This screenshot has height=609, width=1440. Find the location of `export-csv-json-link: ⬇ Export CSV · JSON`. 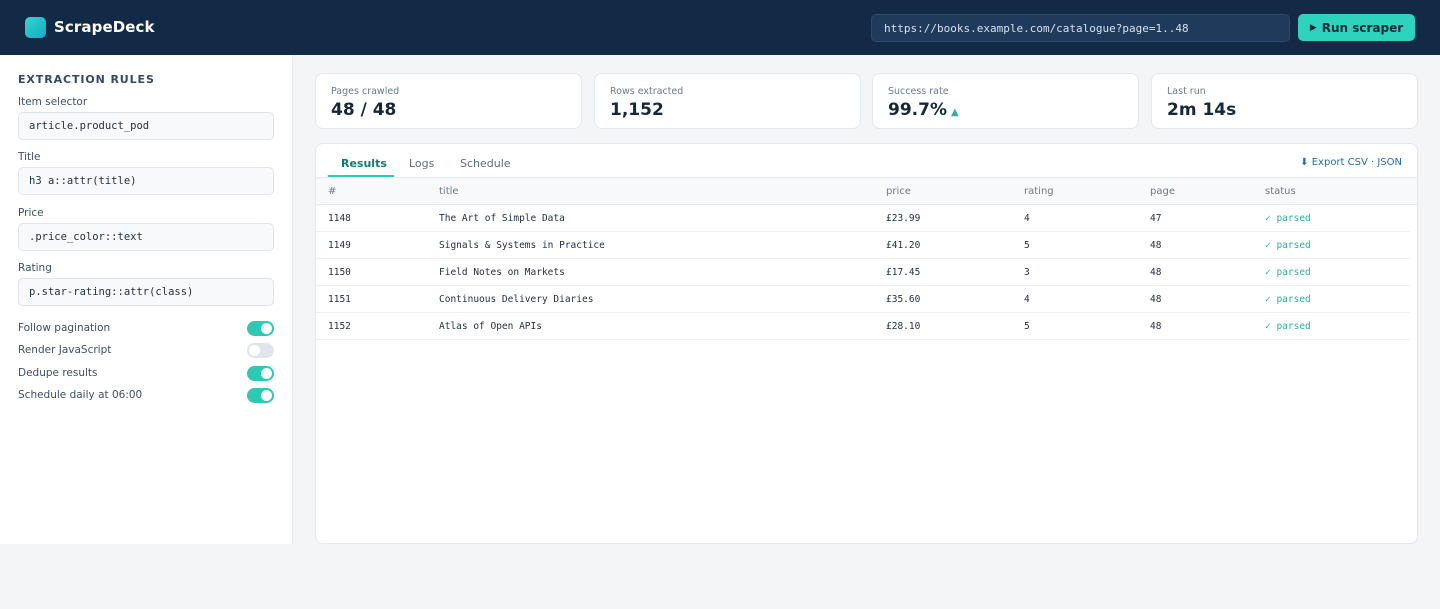

export-csv-json-link: ⬇ Export CSV · JSON is located at coordinates (1351, 162).